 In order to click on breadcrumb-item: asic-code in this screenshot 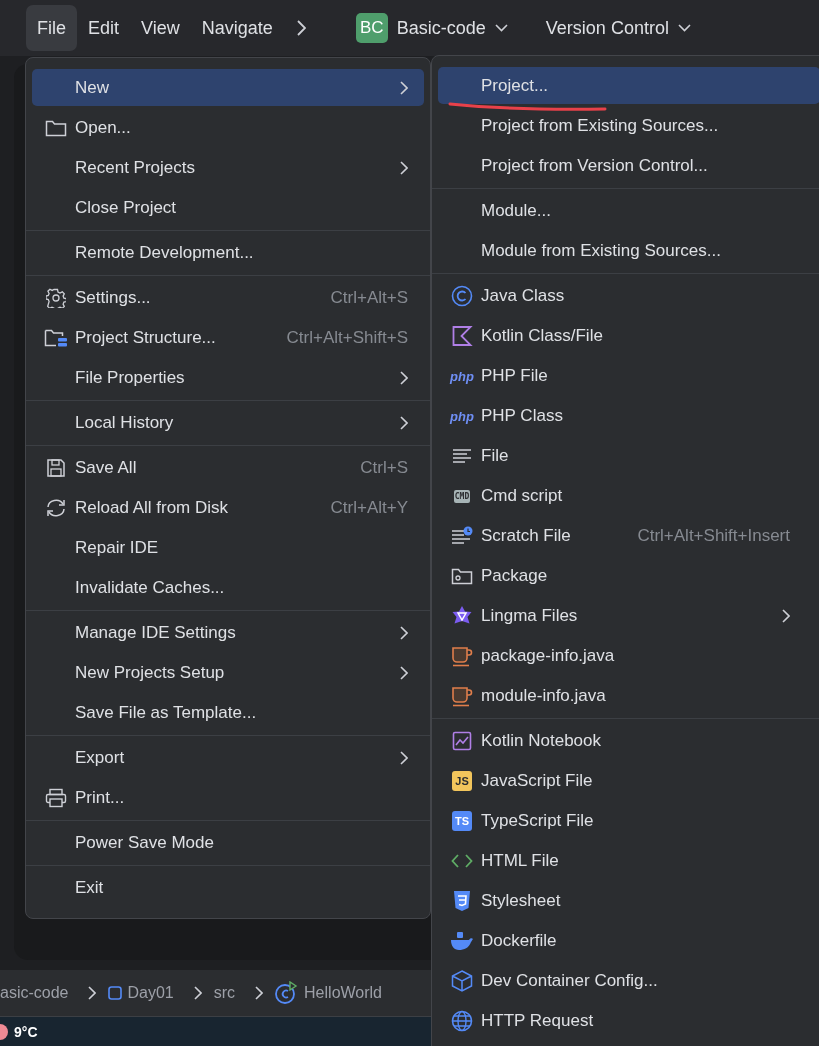, I will do `click(34, 993)`.